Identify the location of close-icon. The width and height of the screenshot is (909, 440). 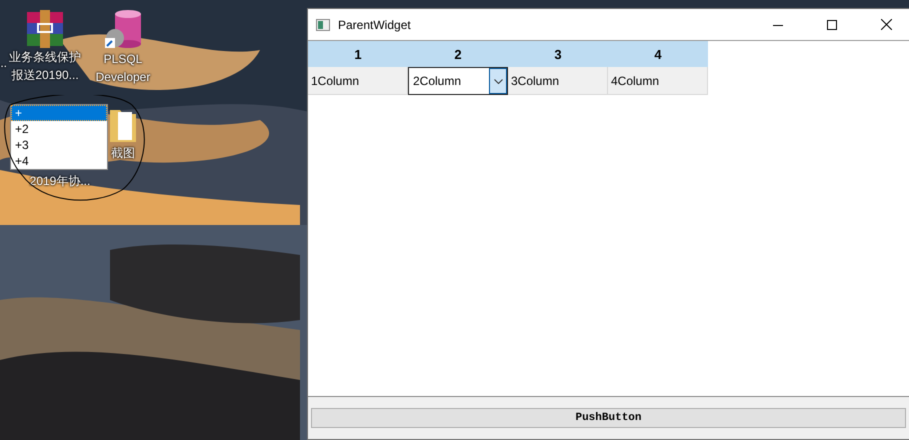
(886, 24).